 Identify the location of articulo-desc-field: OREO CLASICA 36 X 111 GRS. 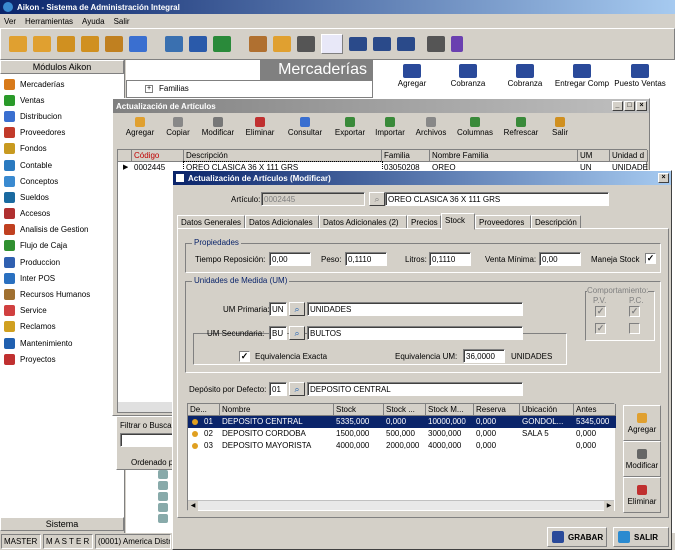
(497, 199).